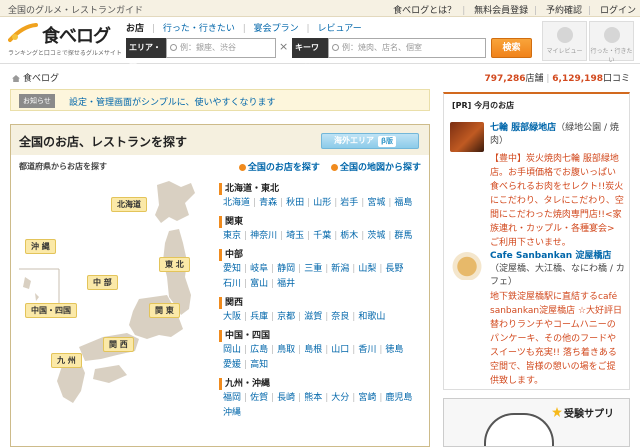  What do you see at coordinates (321, 406) in the screenshot?
I see `prefecture-list: 福岡 | 佐賀 | 長崎 | 熊本 | 大分 | 宮崎 | 鹿児島 沖縄` at bounding box center [321, 406].